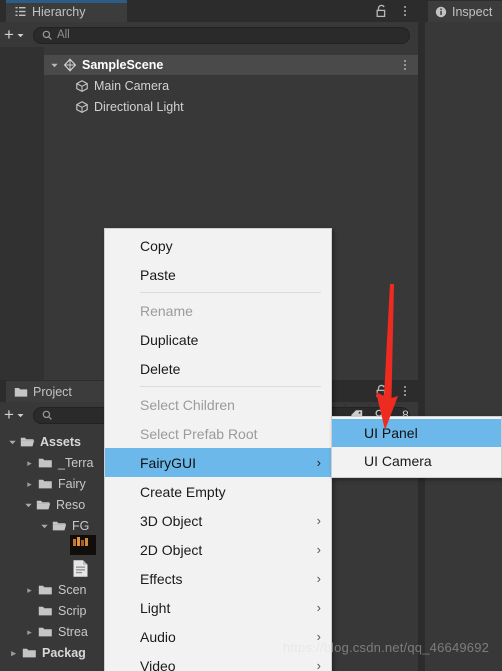 Image resolution: width=502 pixels, height=671 pixels. What do you see at coordinates (218, 245) in the screenshot?
I see `menu-item-copy: Copy` at bounding box center [218, 245].